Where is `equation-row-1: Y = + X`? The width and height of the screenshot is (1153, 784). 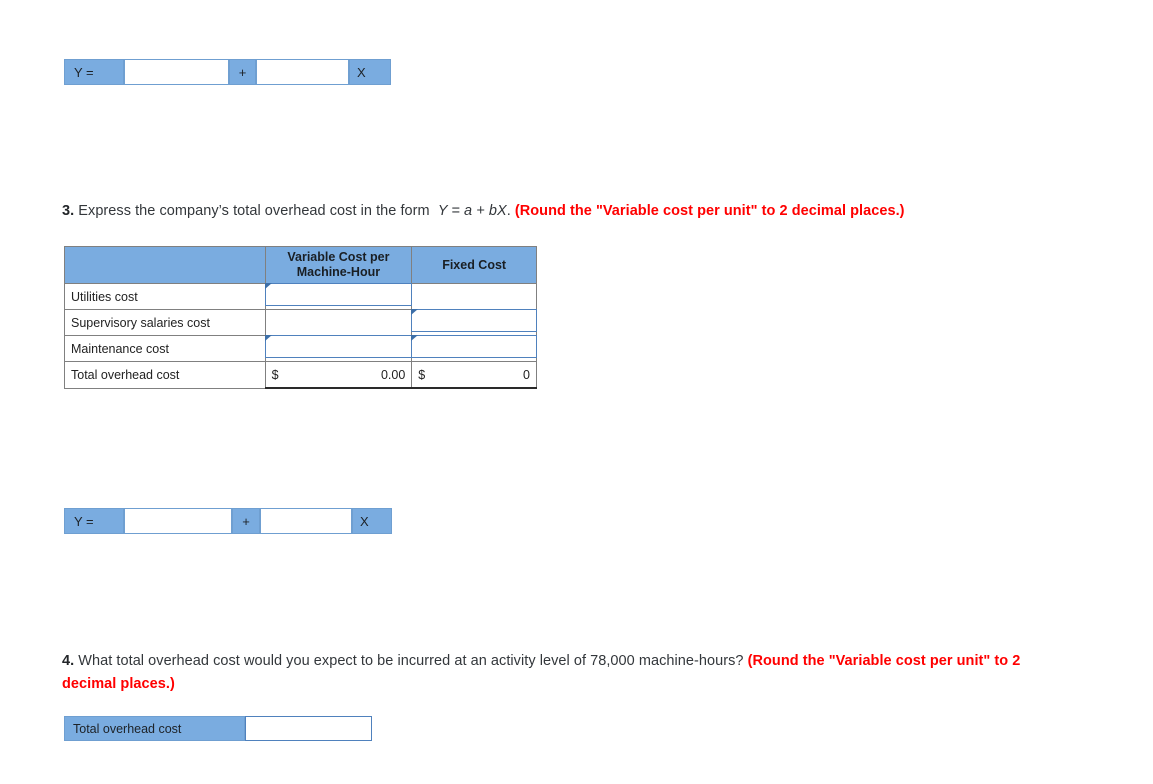
equation-row-1: Y = + X is located at coordinates (229, 72).